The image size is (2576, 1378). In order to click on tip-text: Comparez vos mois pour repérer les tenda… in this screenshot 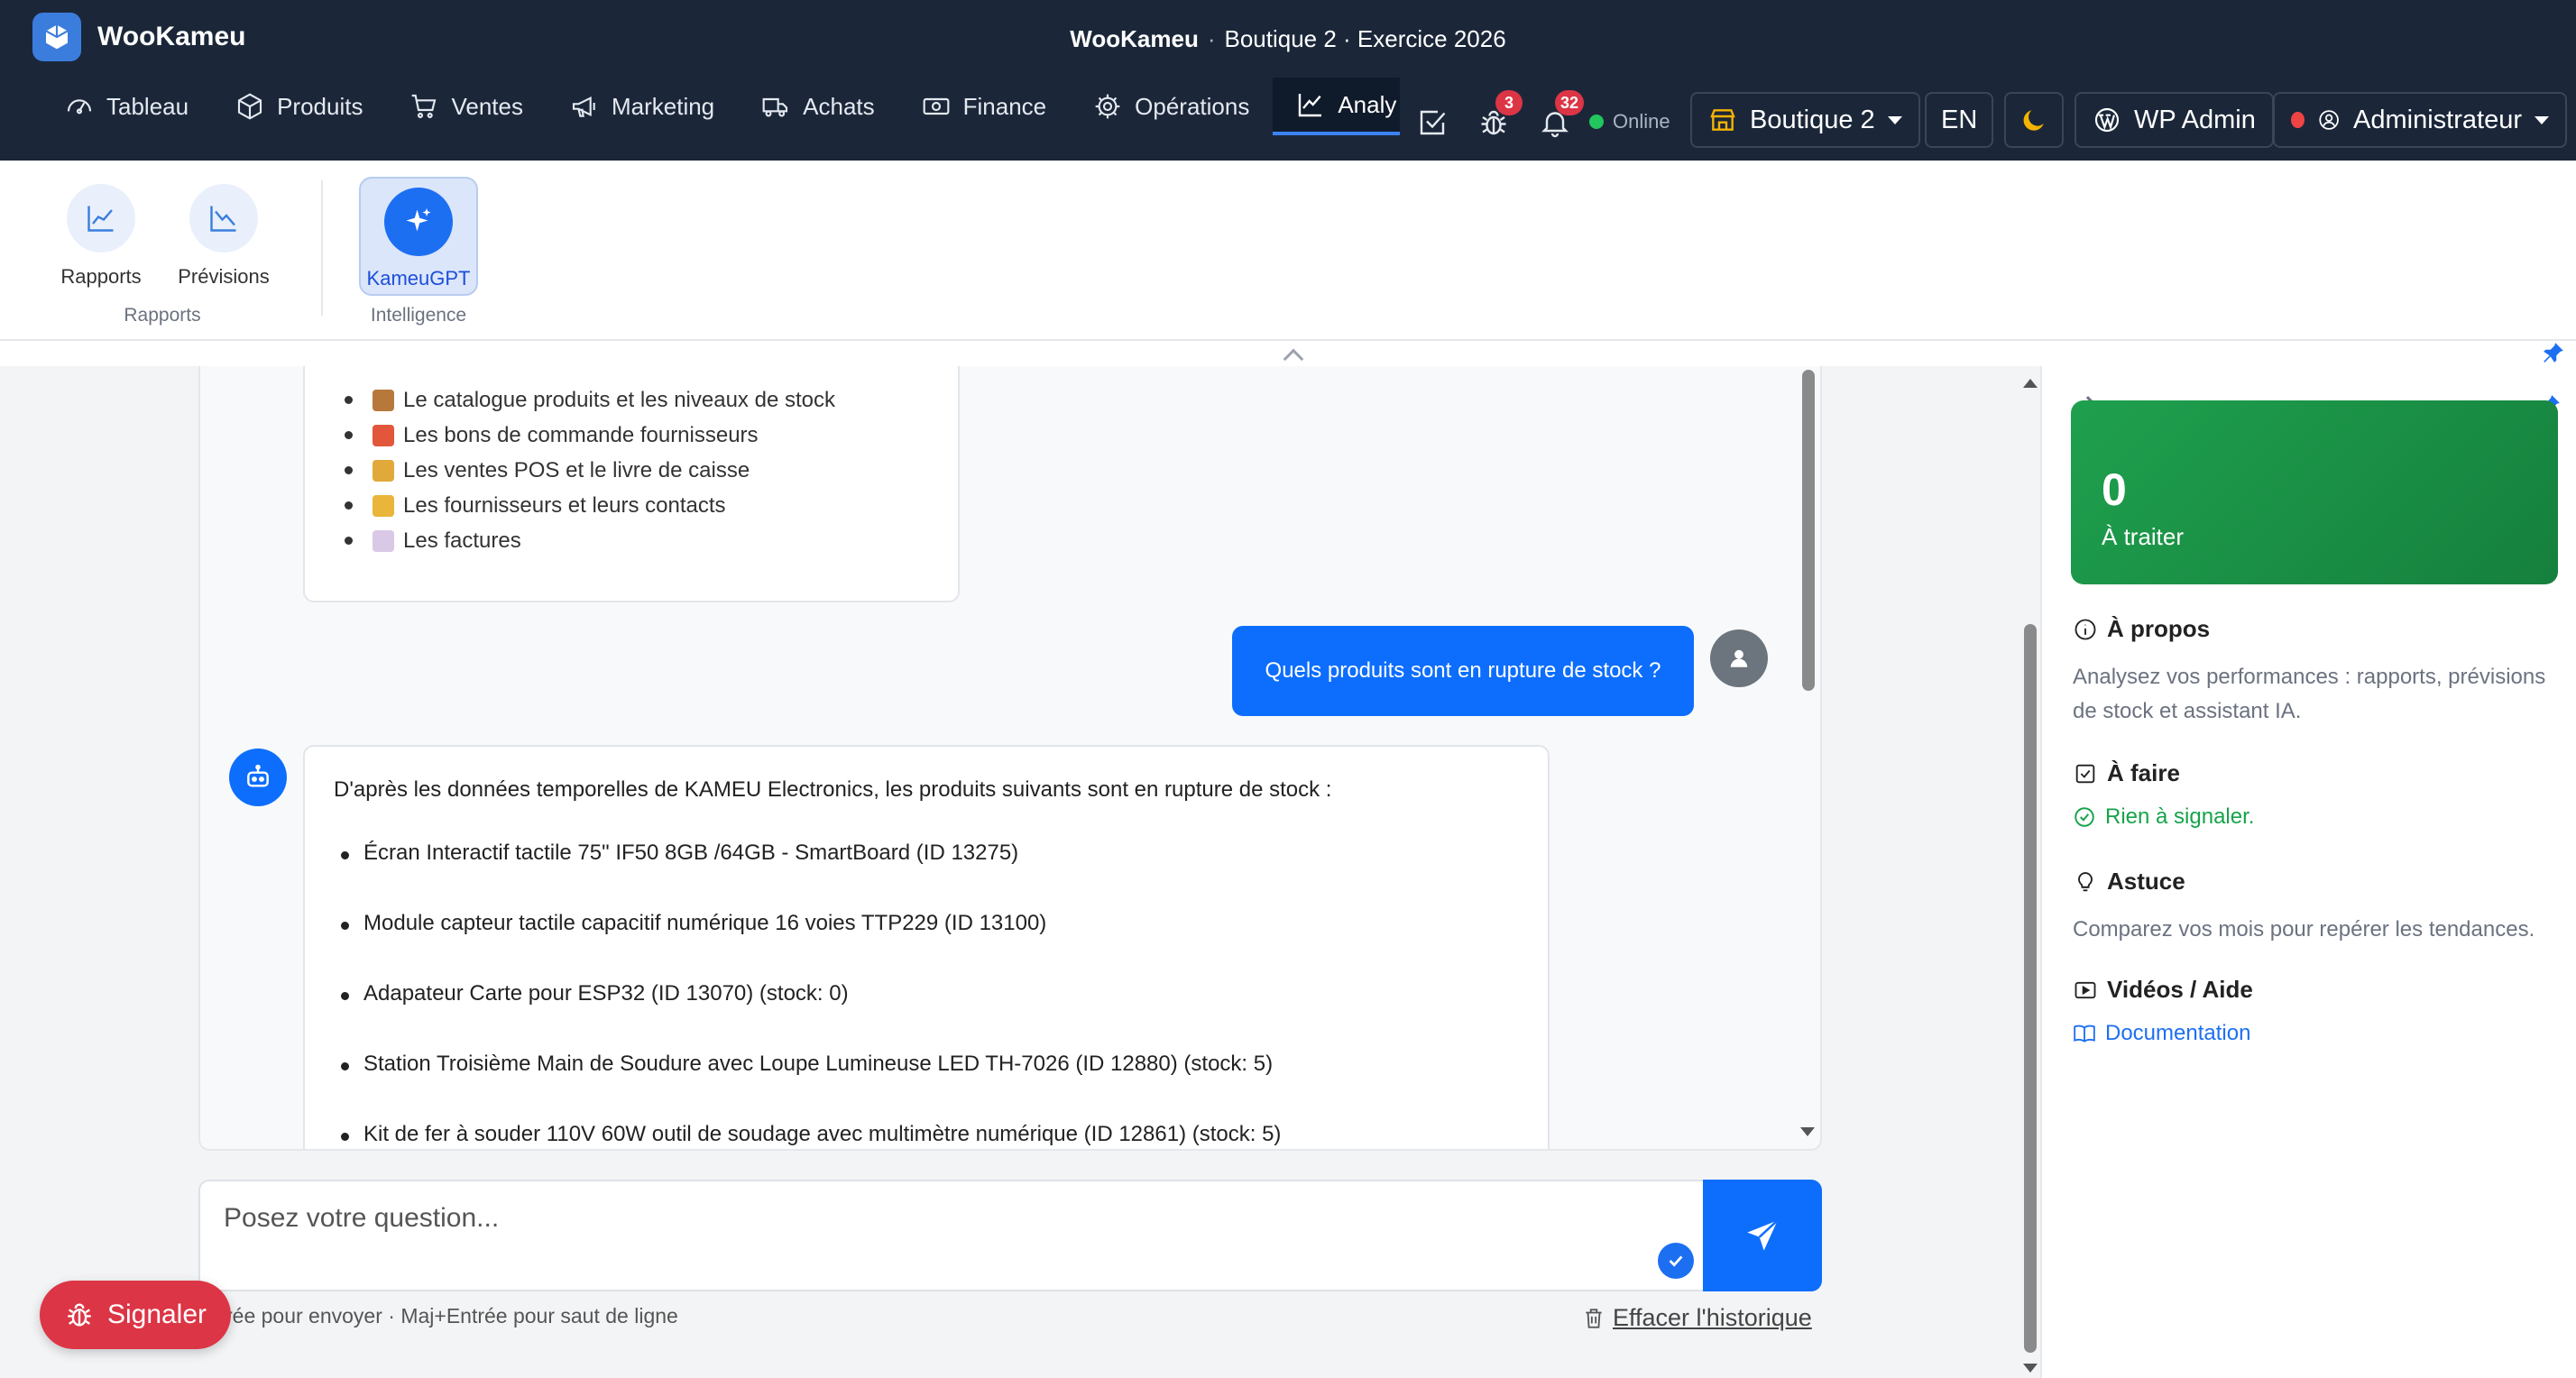, I will do `click(2304, 929)`.